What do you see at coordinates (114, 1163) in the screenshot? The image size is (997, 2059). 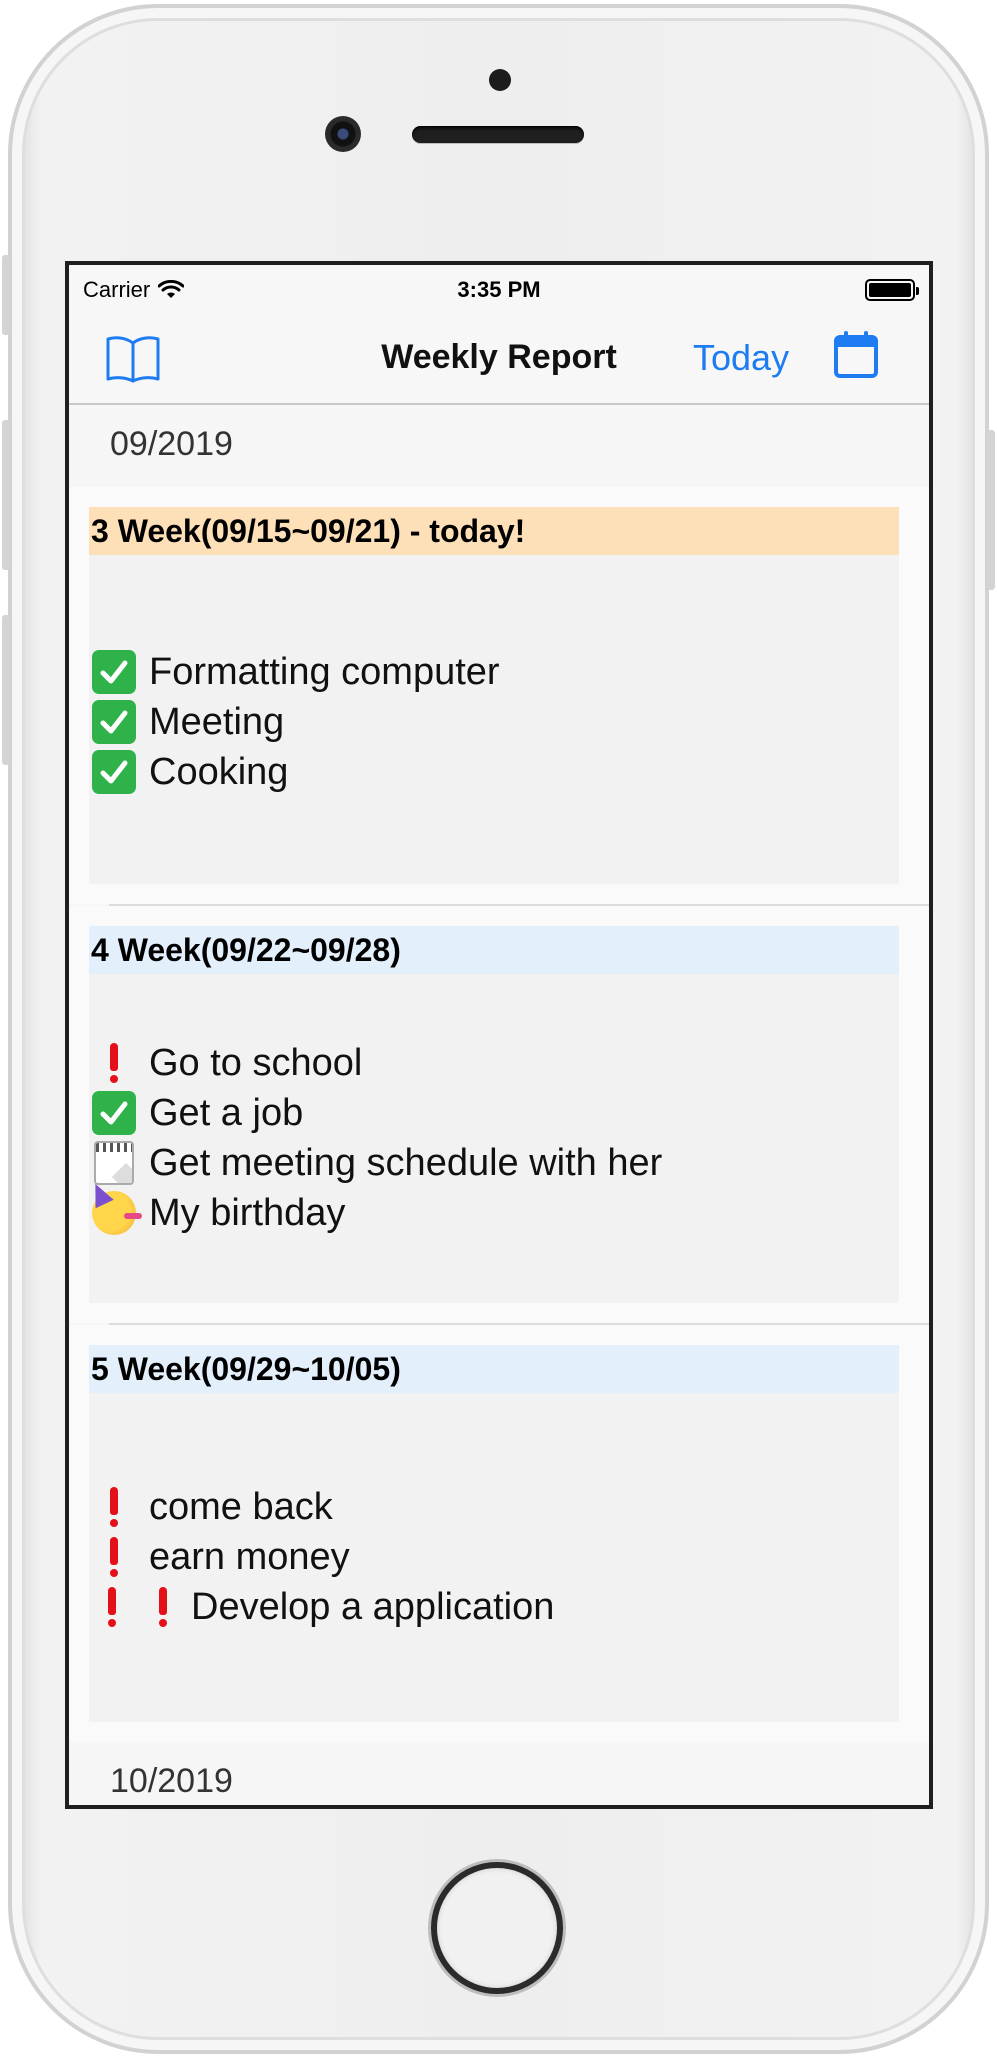 I see `calendar-note-icon` at bounding box center [114, 1163].